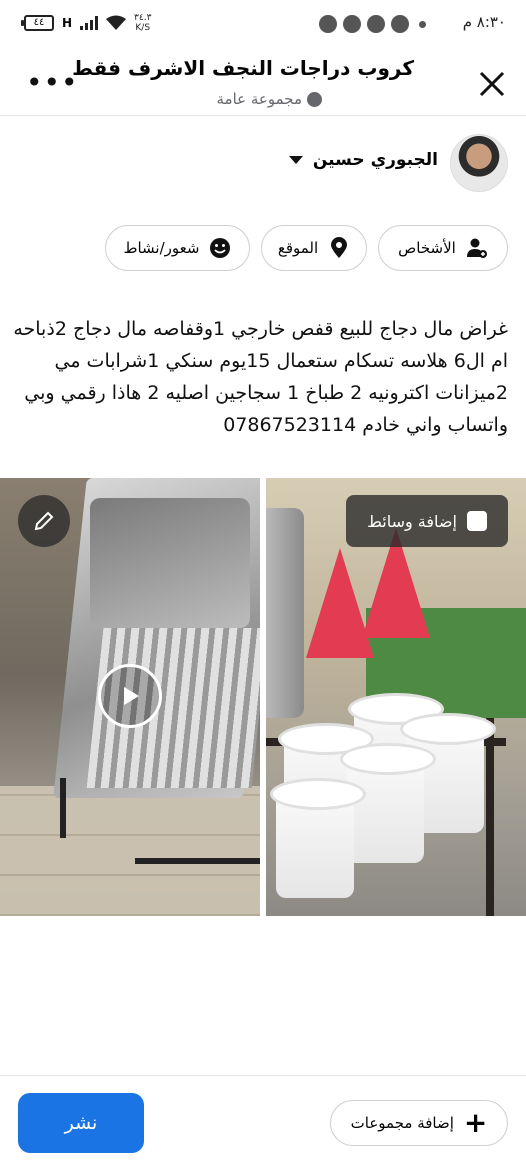 This screenshot has height=1169, width=526. I want to click on group-privacy: مجموعة عامة, so click(269, 99).